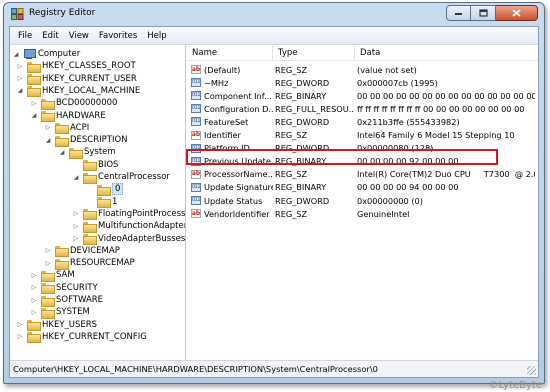 This screenshot has width=550, height=392. What do you see at coordinates (121, 177) in the screenshot?
I see `tree-item: ◢ CentralProcessor` at bounding box center [121, 177].